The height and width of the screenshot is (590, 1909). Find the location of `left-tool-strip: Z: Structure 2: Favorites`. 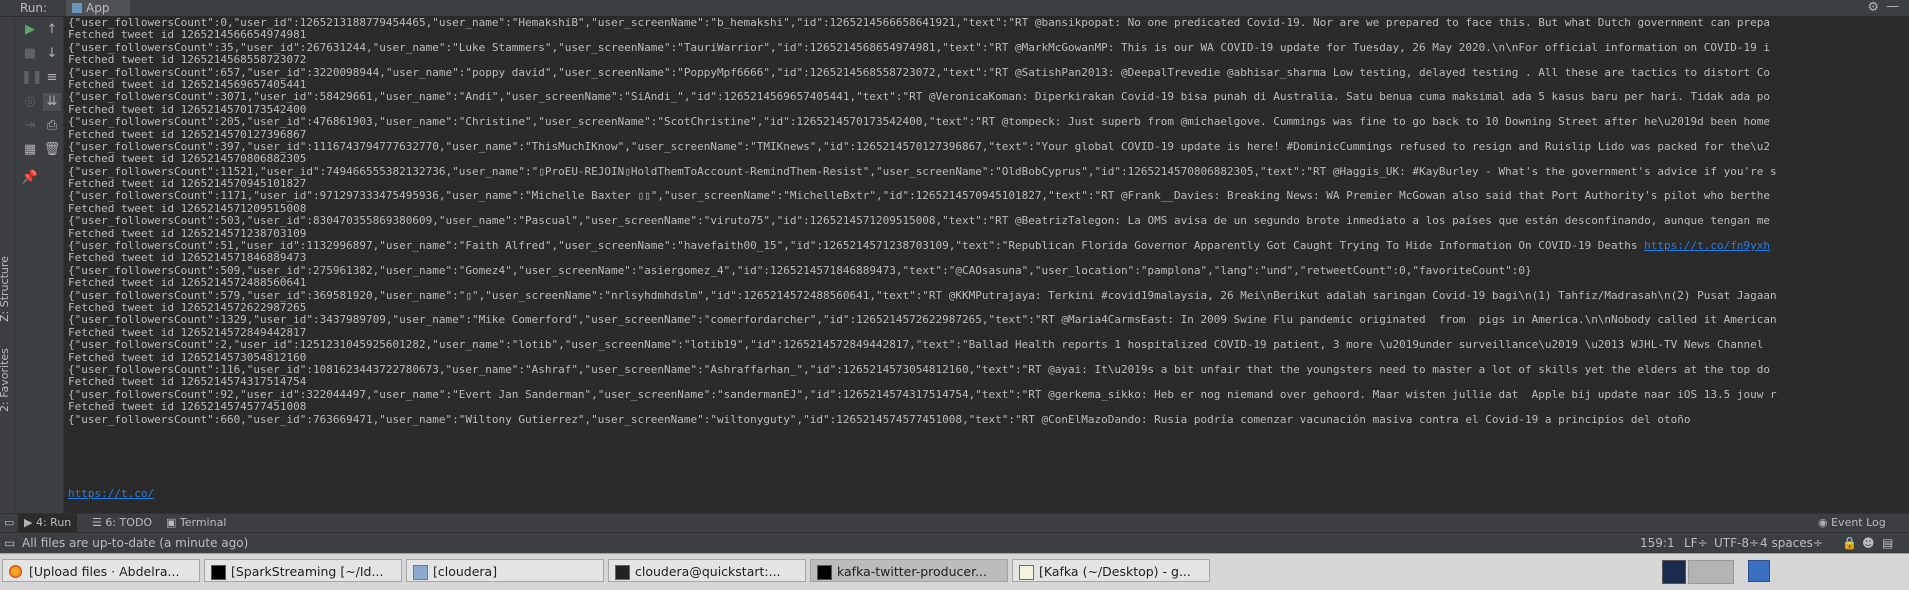

left-tool-strip: Z: Structure 2: Favorites is located at coordinates (7, 265).